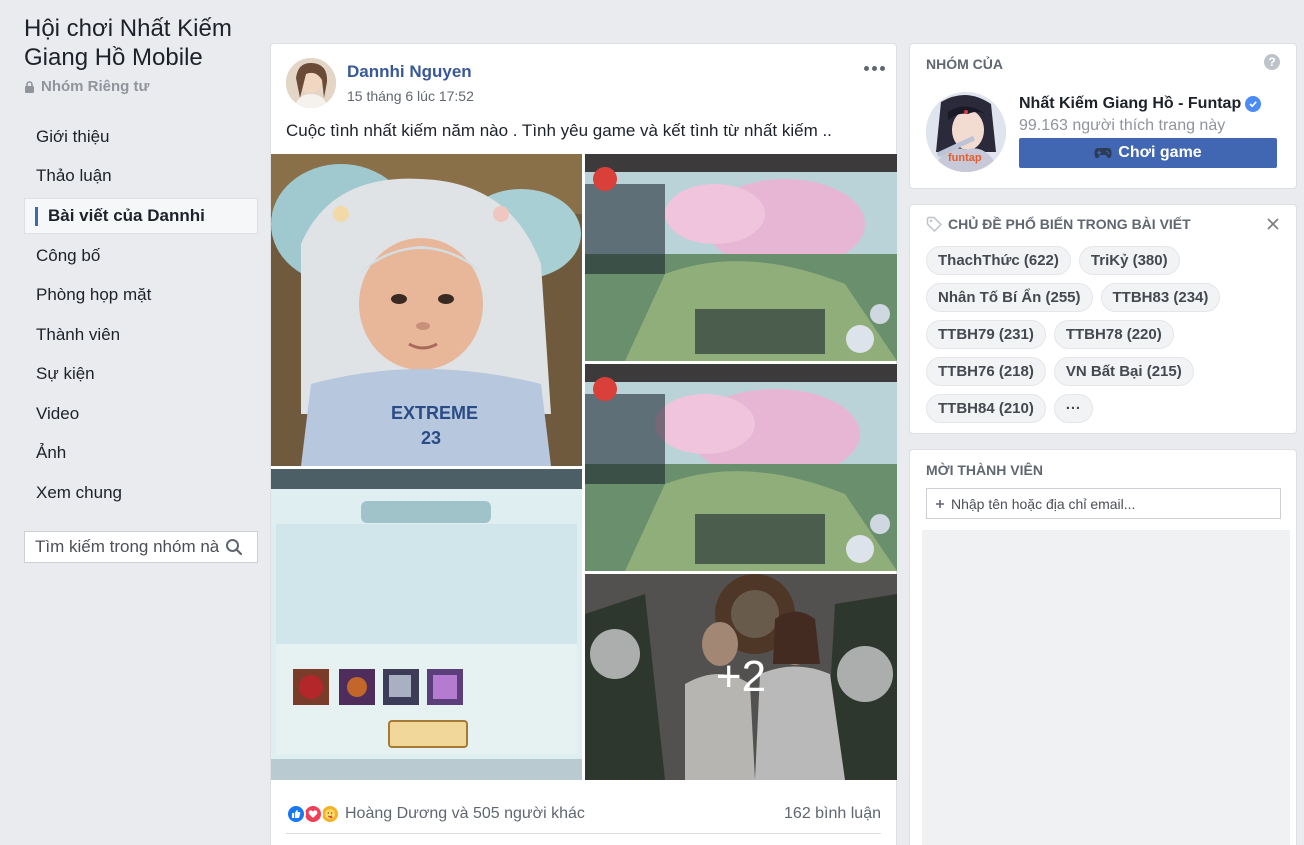 This screenshot has width=1304, height=845. What do you see at coordinates (426, 310) in the screenshot?
I see `photo-baby: EXTREME 23` at bounding box center [426, 310].